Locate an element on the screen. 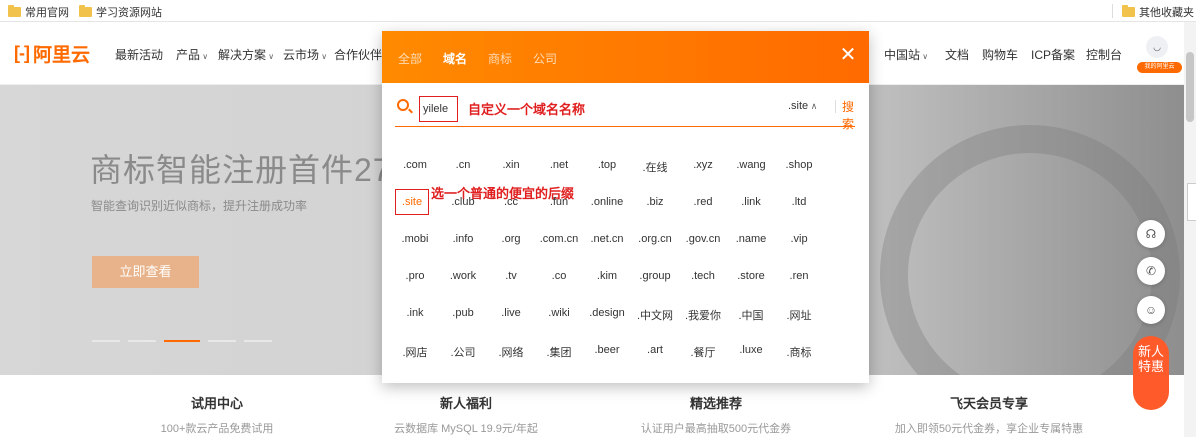  tld-option: .work is located at coordinates (463, 276).